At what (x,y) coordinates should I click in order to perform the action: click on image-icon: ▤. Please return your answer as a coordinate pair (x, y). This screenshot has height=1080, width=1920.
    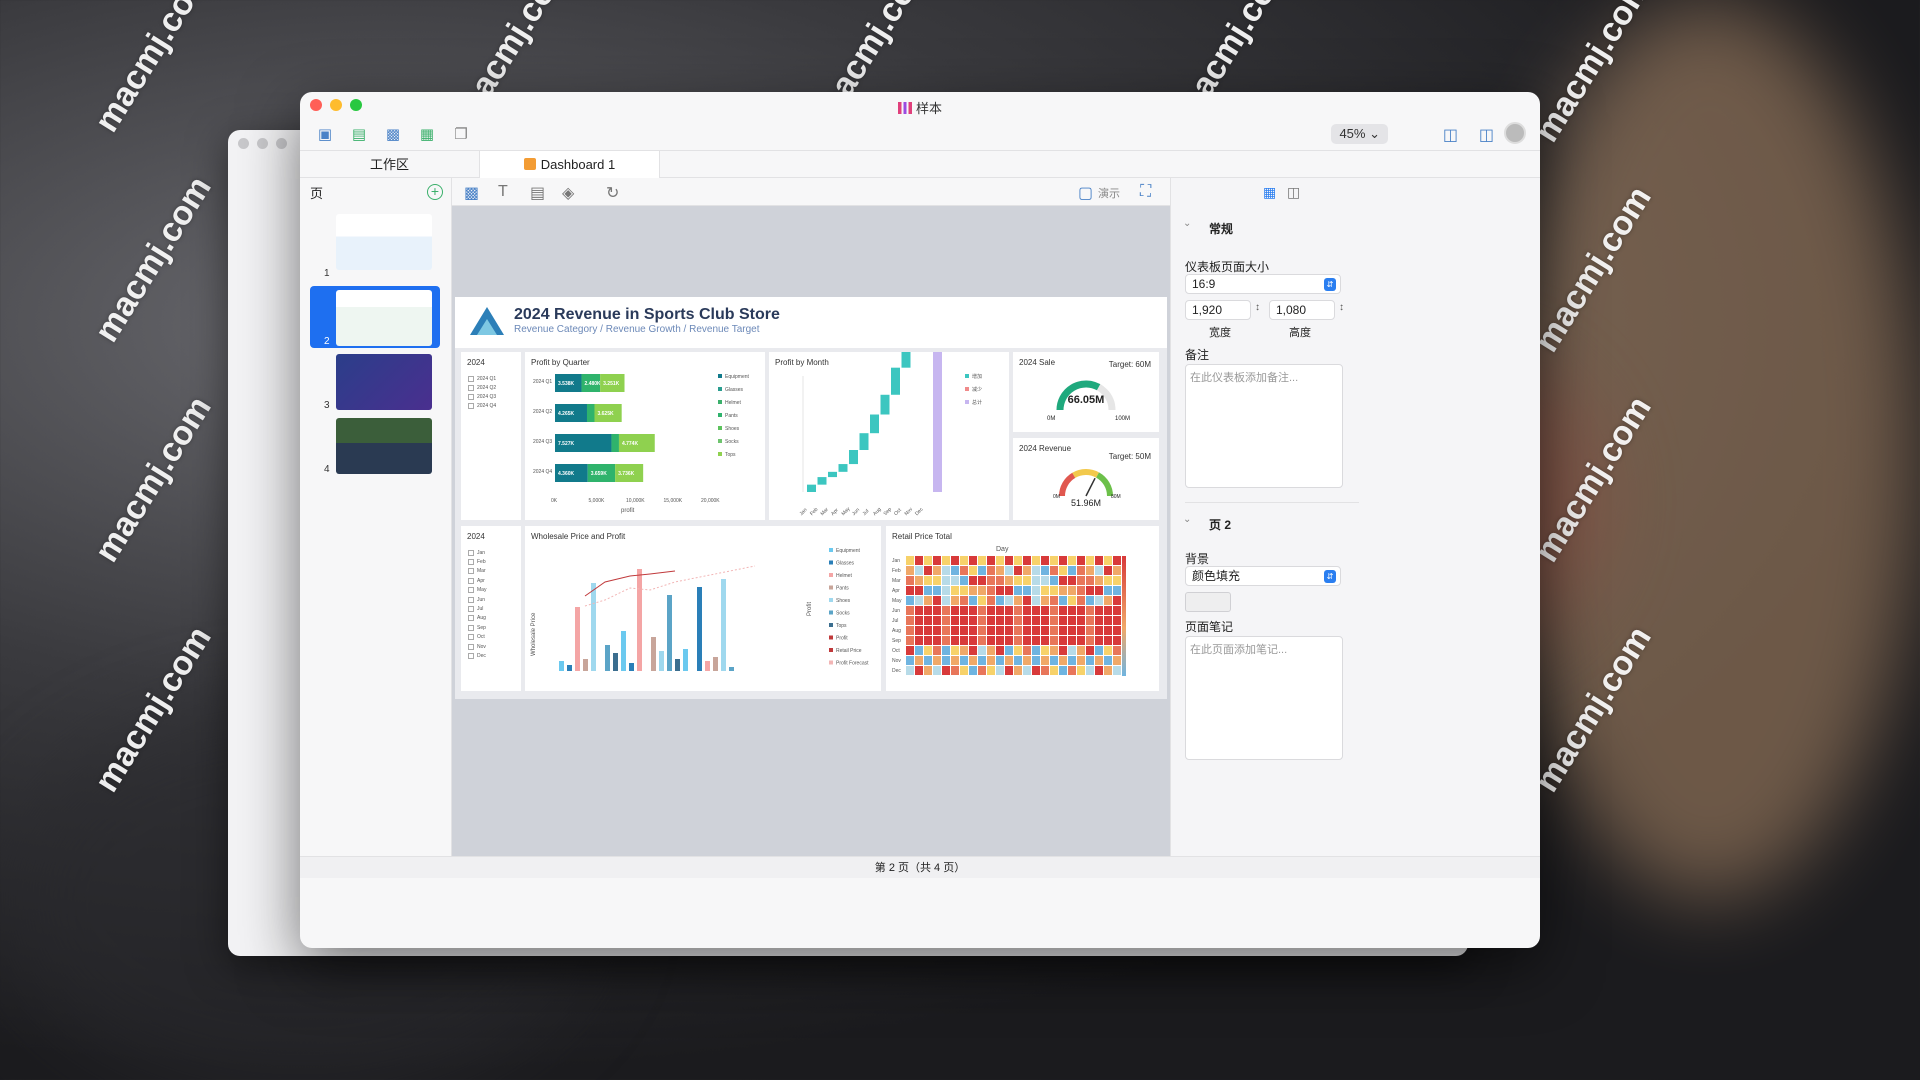
    Looking at the image, I should click on (537, 193).